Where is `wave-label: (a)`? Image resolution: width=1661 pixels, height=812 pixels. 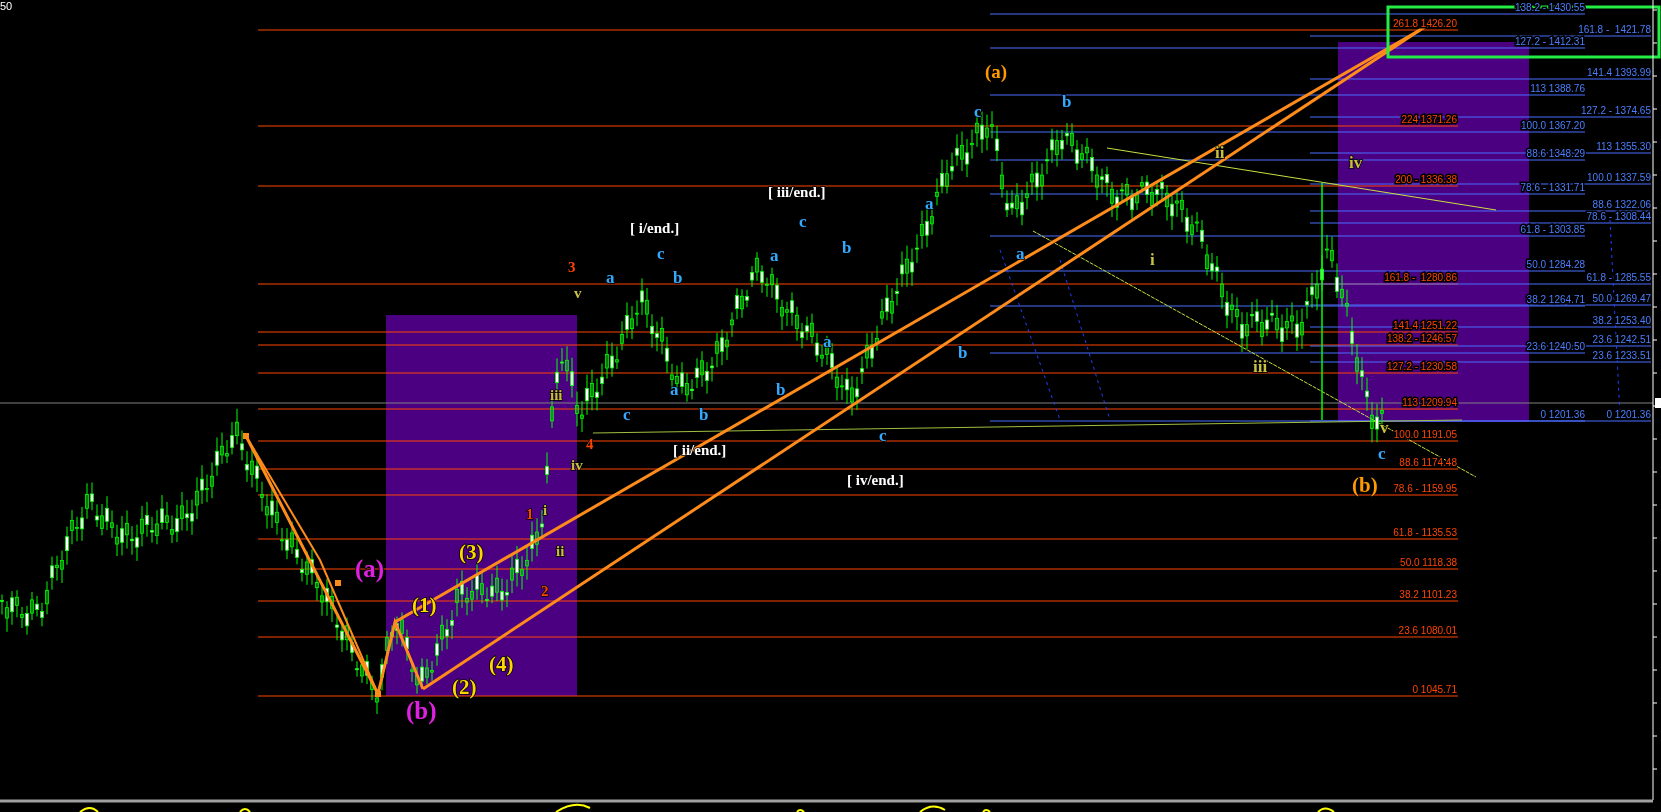 wave-label: (a) is located at coordinates (996, 72).